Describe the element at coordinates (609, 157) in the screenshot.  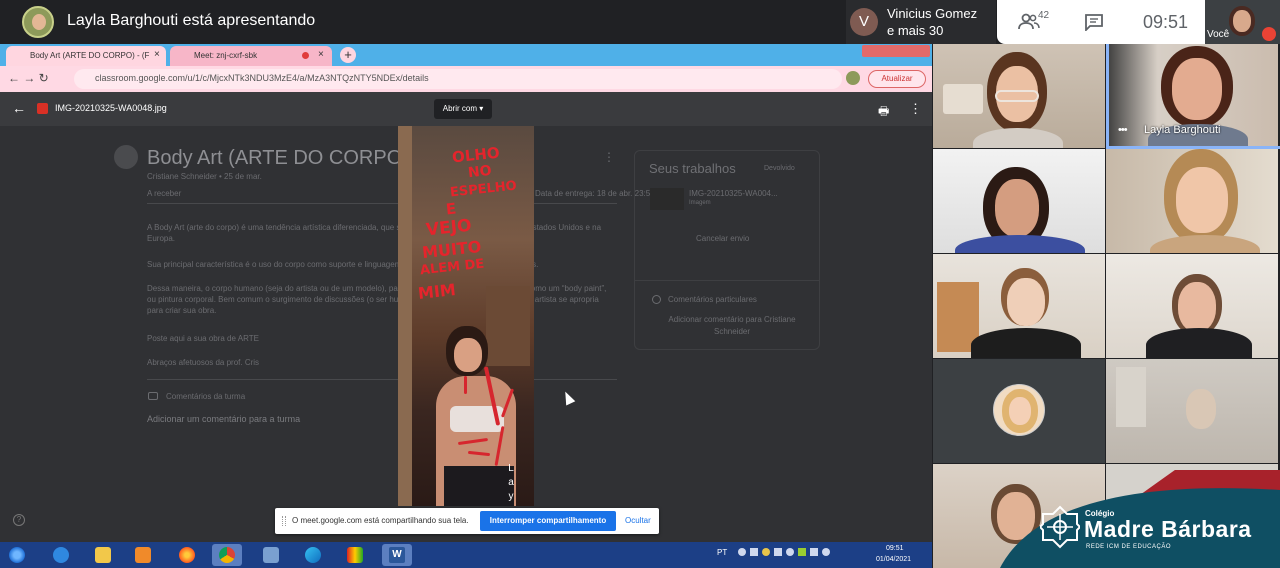
I see `assignment-more-icon: ⋮` at that location.